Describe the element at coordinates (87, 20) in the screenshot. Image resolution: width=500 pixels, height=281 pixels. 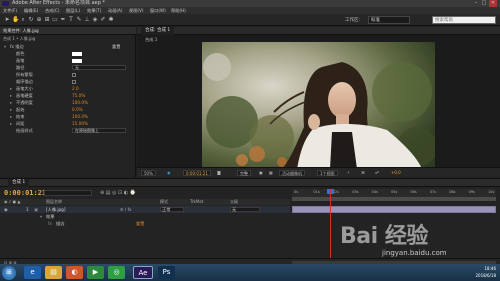
I see `clone-stamp-tool-icon: ⊥` at that location.